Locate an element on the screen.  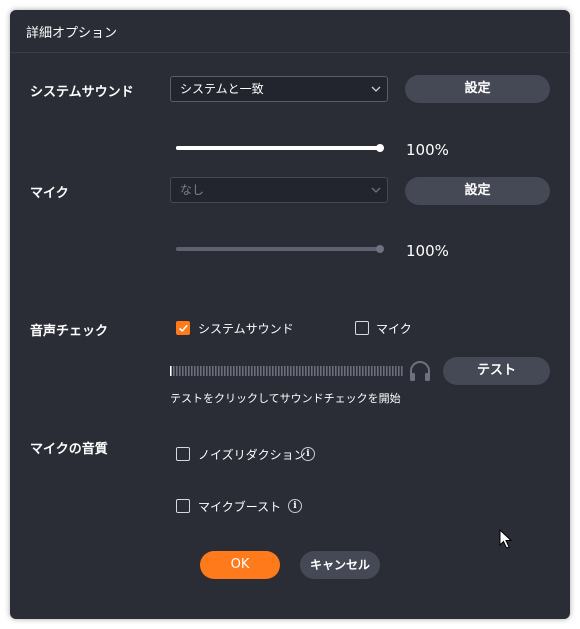
sound-level-meter is located at coordinates (286, 371).